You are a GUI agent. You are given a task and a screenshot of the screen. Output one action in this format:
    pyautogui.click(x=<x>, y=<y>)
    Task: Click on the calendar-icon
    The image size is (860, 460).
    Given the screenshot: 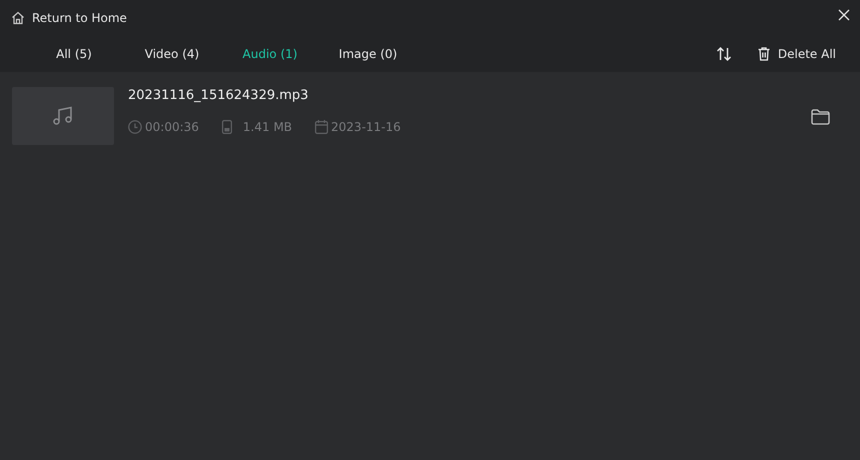 What is the action you would take?
    pyautogui.click(x=321, y=127)
    